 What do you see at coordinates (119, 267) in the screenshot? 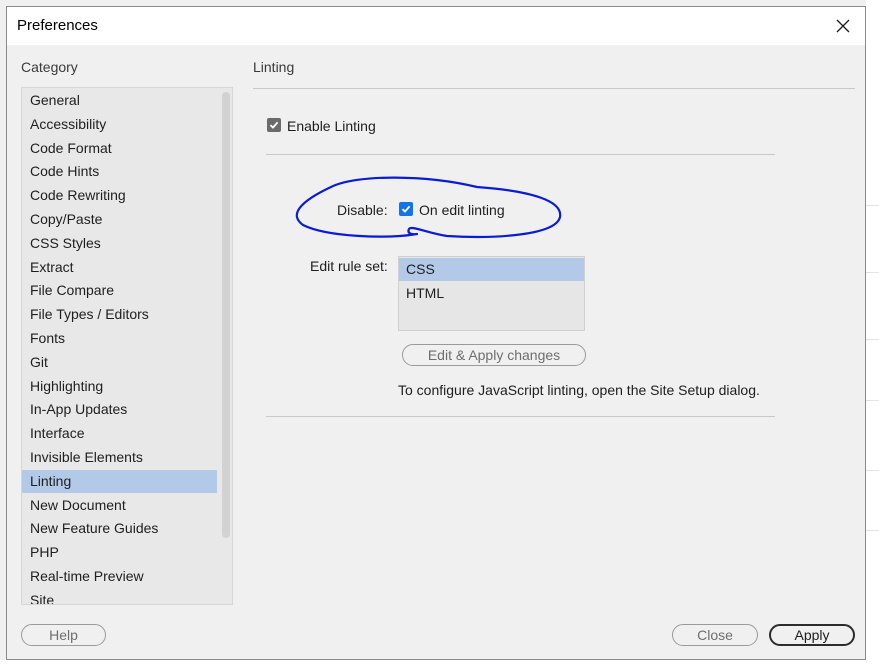
I see `sidebar-item-extract: Extract` at bounding box center [119, 267].